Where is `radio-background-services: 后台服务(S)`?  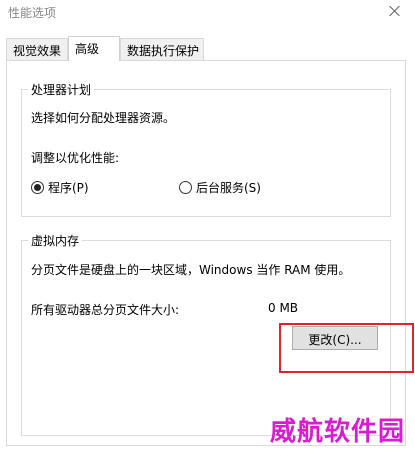
radio-background-services: 后台服务(S) is located at coordinates (220, 187).